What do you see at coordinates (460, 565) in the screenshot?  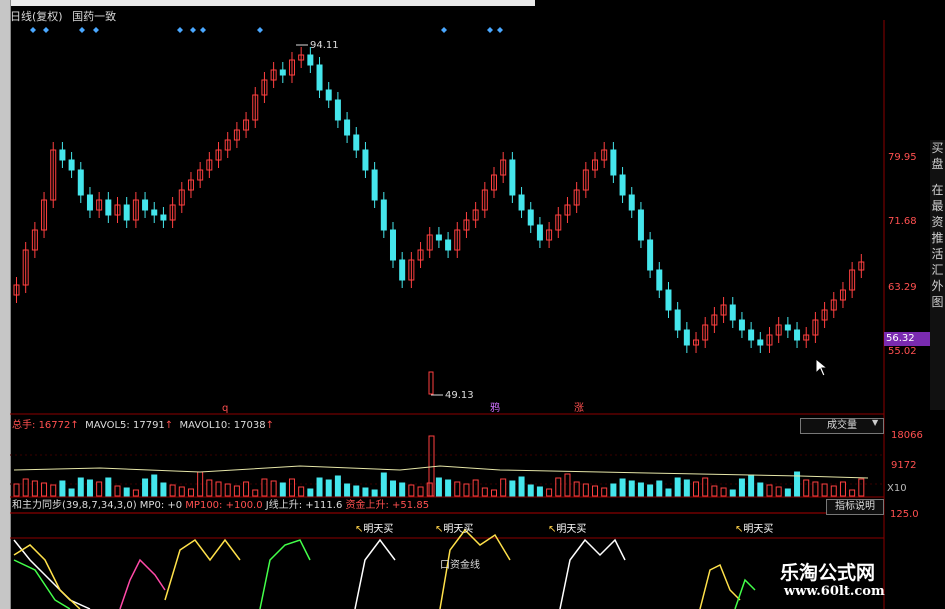 I see `indicator-bottom-text: 口资金线` at bounding box center [460, 565].